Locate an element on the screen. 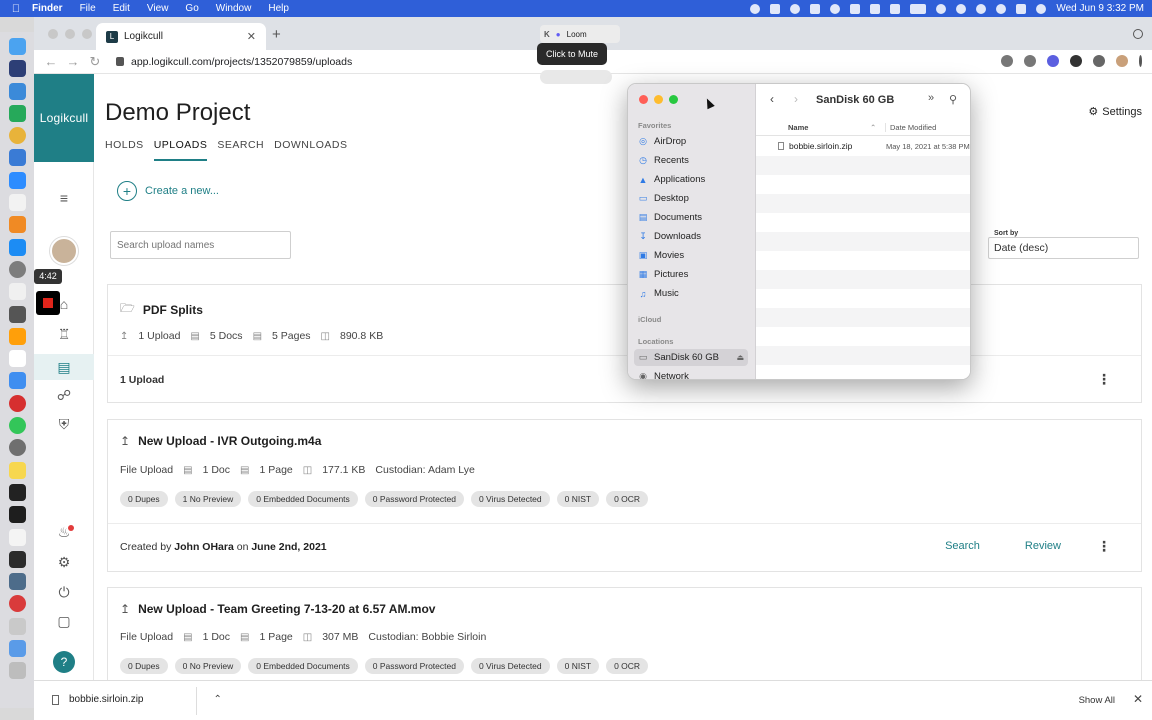 The width and height of the screenshot is (1152, 720). search-input is located at coordinates (200, 245).